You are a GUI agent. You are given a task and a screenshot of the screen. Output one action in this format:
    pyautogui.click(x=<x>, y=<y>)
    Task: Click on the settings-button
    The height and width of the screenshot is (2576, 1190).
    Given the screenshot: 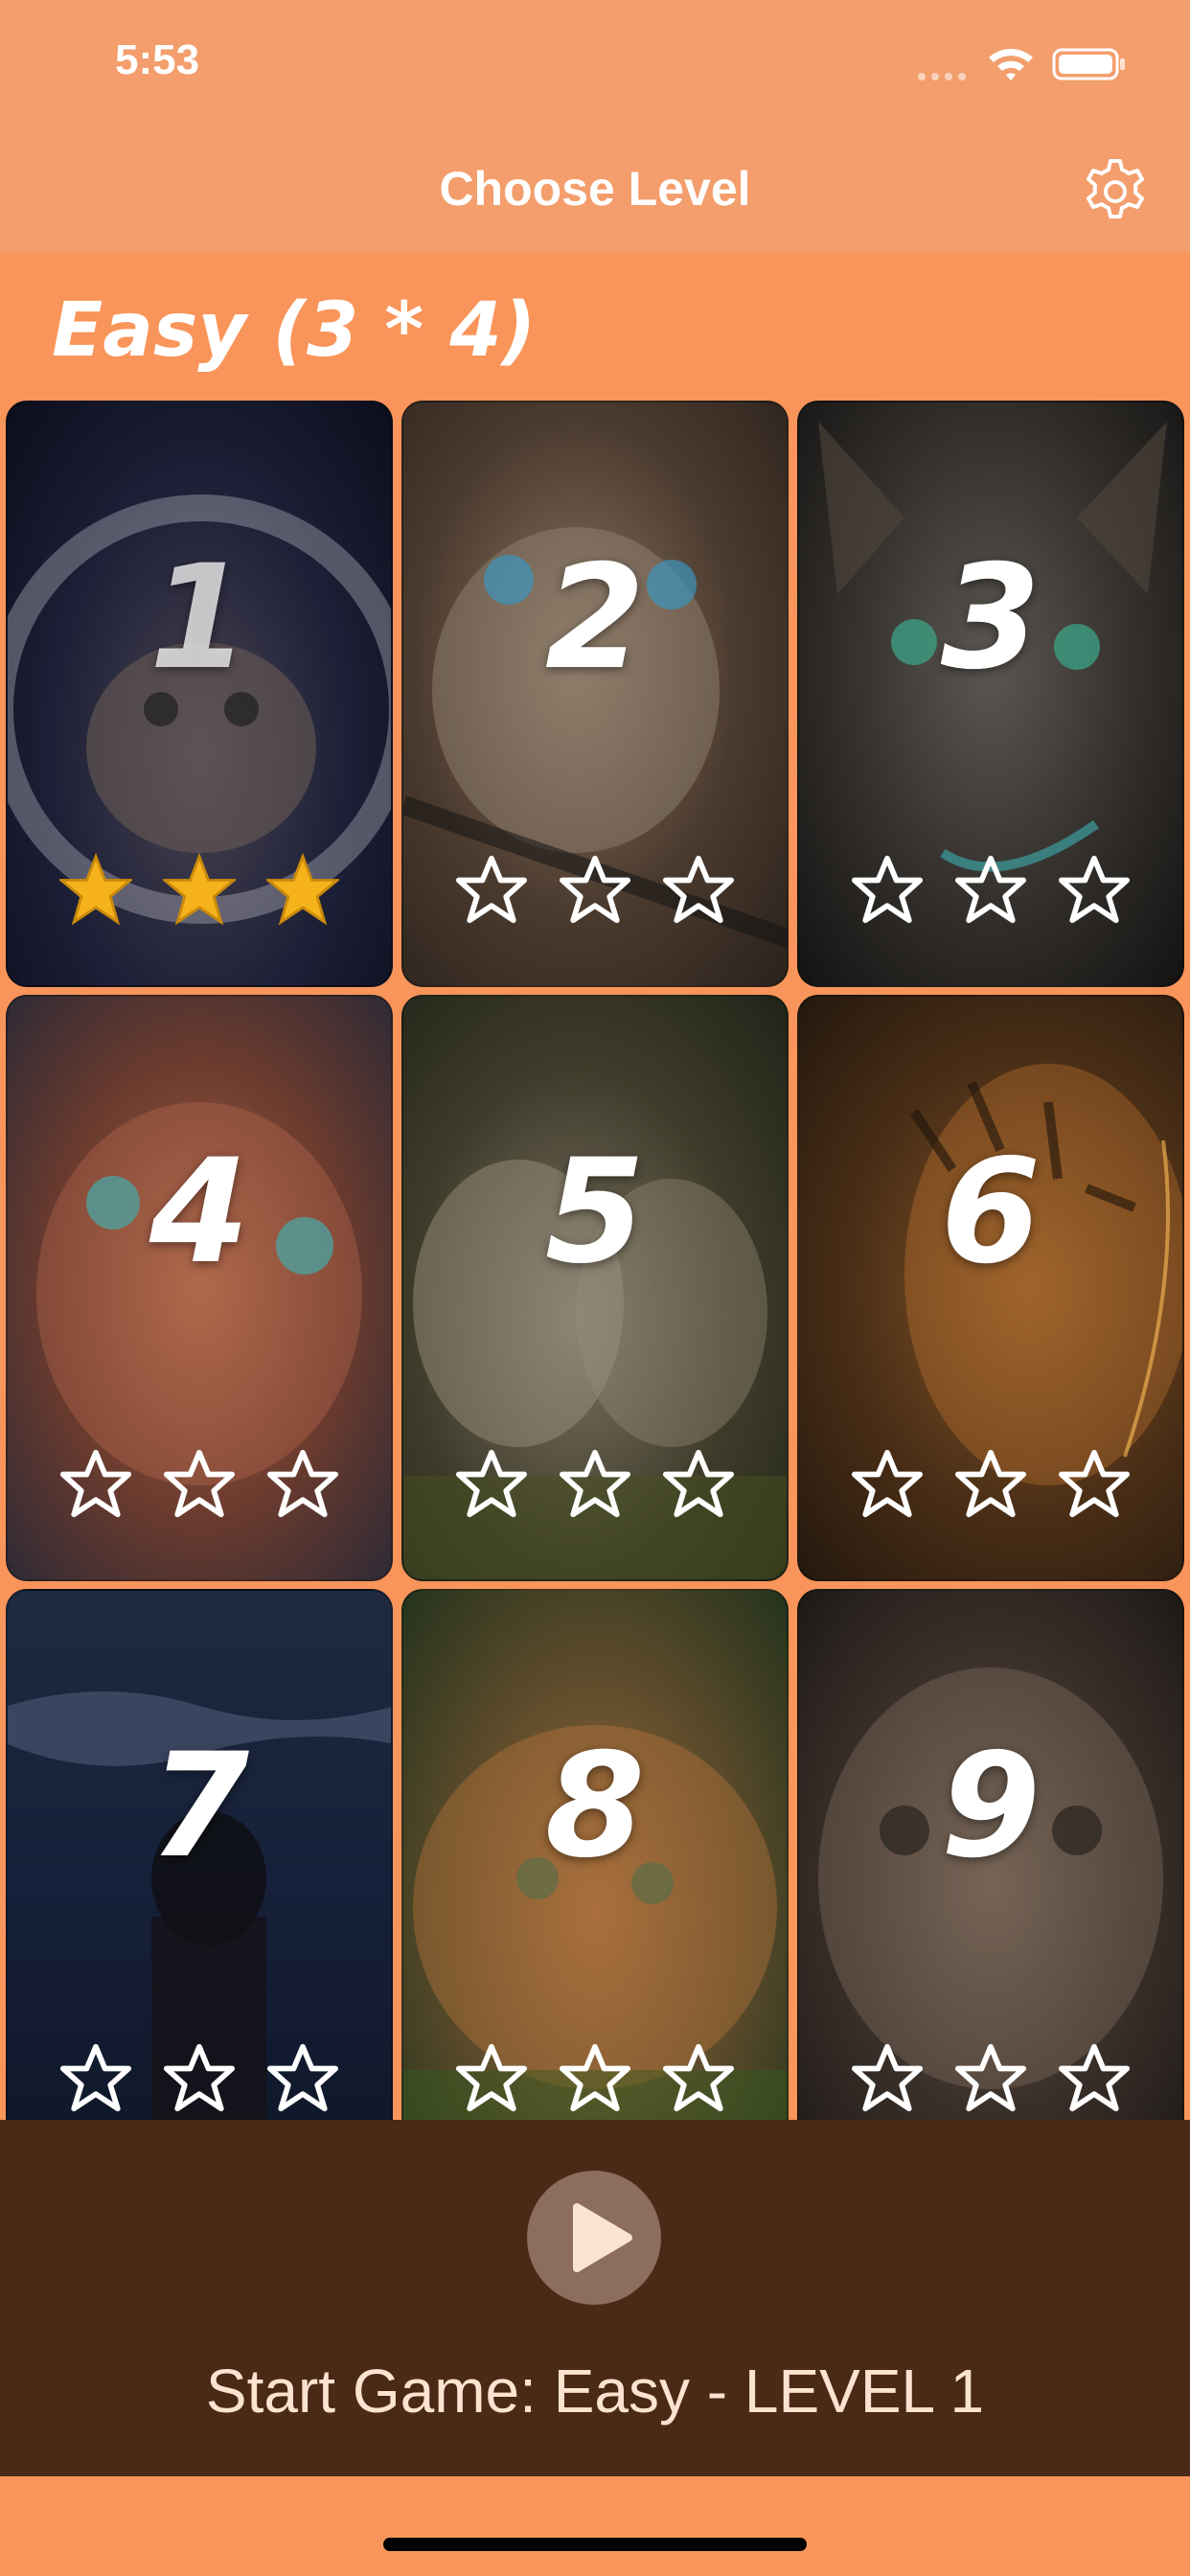 What is the action you would take?
    pyautogui.click(x=1115, y=191)
    